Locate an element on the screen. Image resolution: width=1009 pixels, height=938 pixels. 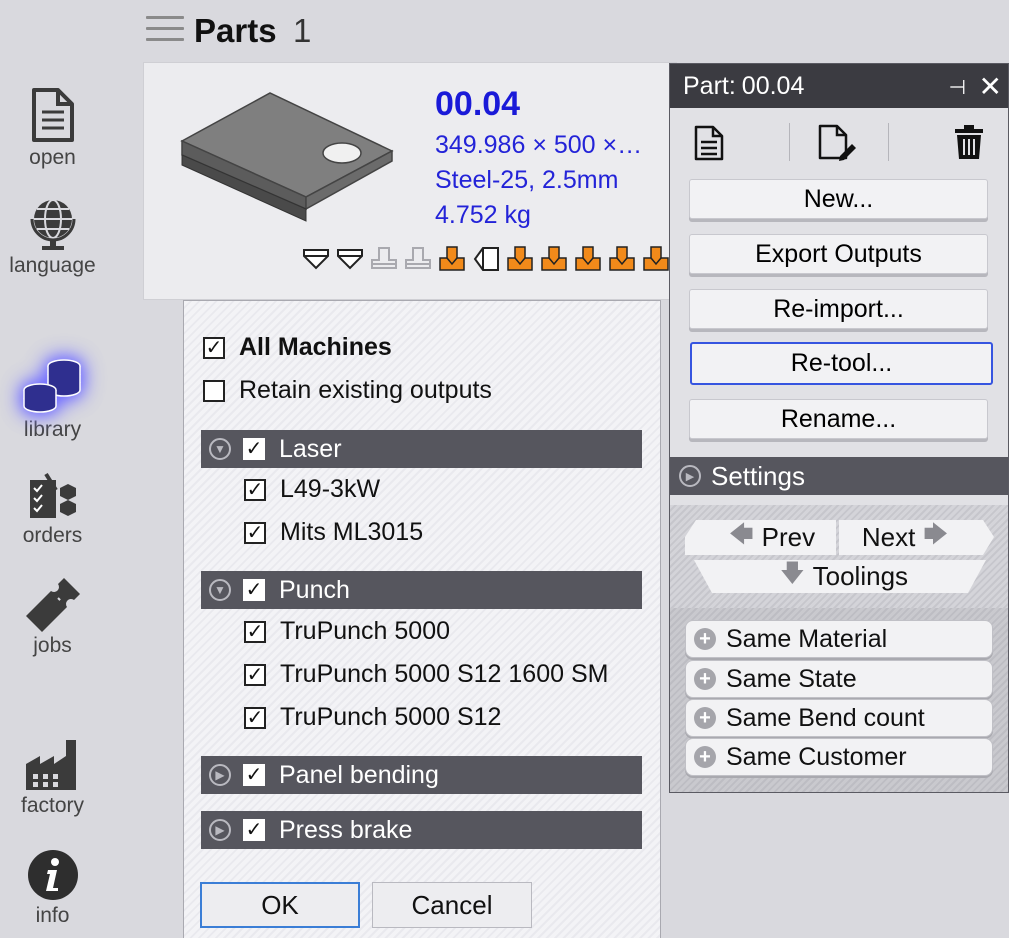
checkbox-label: All Machines is located at coordinates (315, 347).